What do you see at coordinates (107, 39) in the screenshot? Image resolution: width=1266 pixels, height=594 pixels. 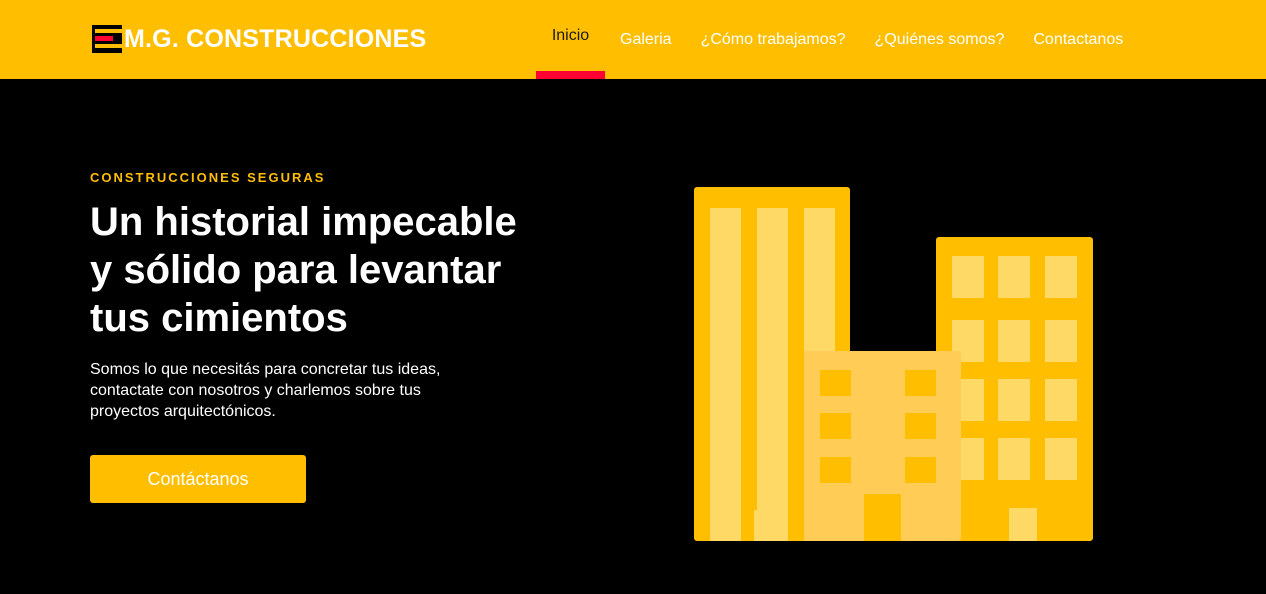 I see `logo-stripes-icon` at bounding box center [107, 39].